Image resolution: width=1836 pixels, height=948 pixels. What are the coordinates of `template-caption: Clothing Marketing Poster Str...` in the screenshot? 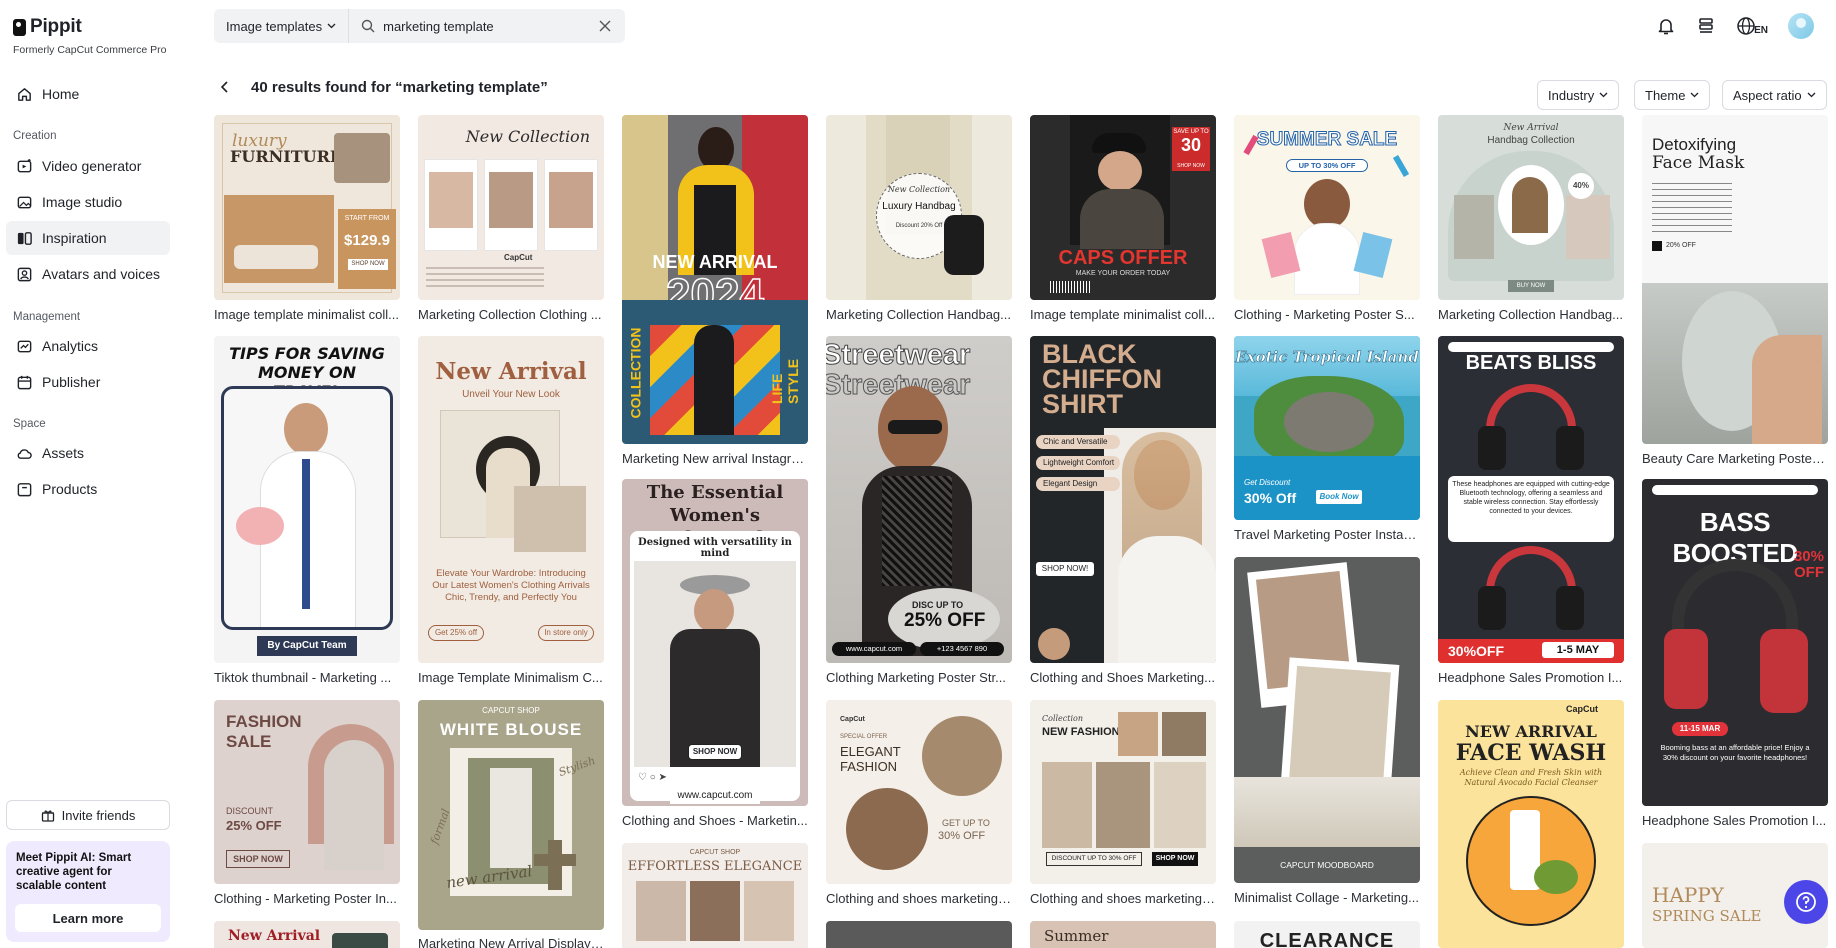 It's located at (916, 677).